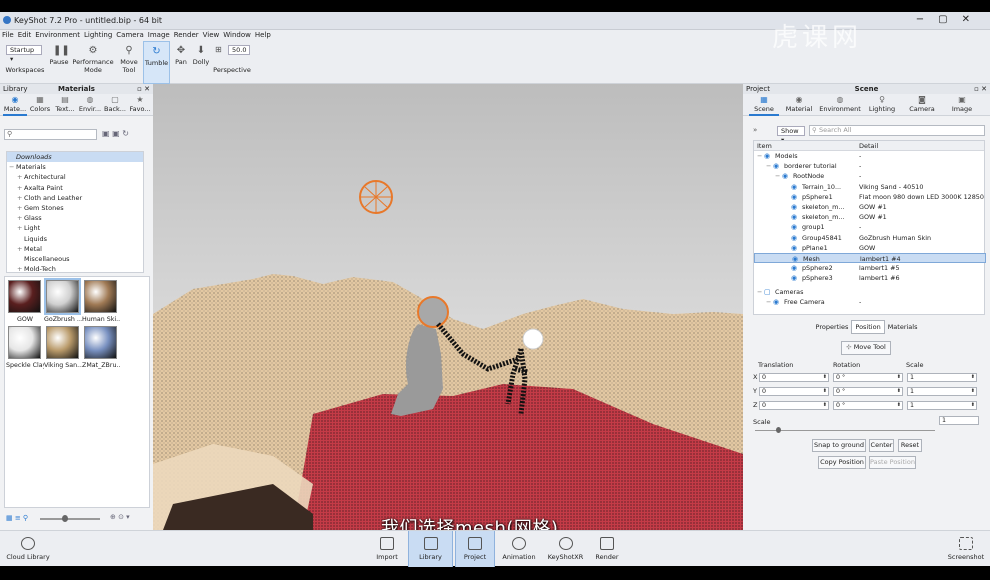  What do you see at coordinates (868, 377) in the screenshot?
I see `rot-x-input: 0 ° ⬍` at bounding box center [868, 377].